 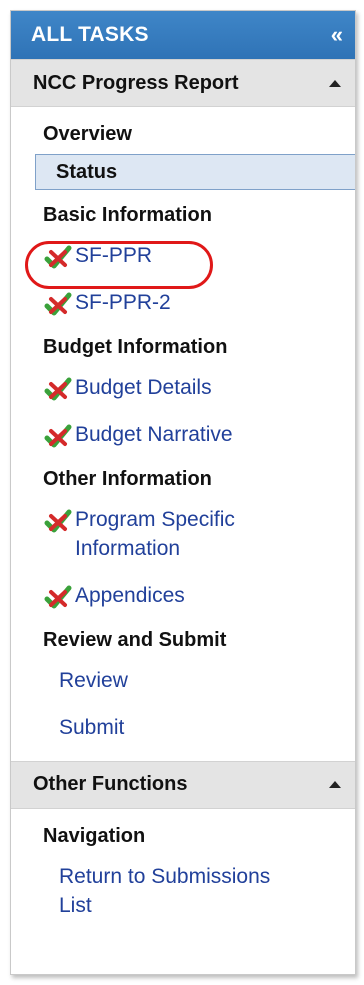 What do you see at coordinates (114, 255) in the screenshot?
I see `nav-link-label: SF-PPR` at bounding box center [114, 255].